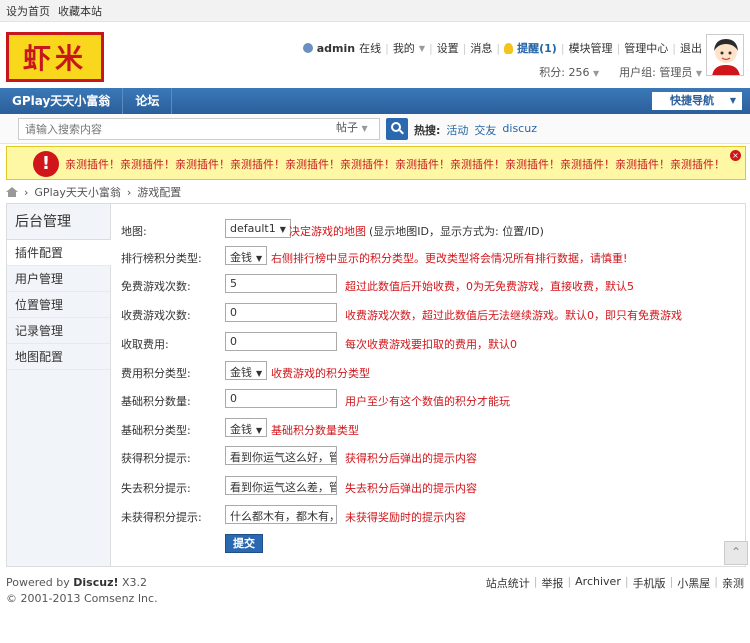 This screenshot has width=750, height=643. I want to click on hot-search: 热搜: 活动 交友 discuz, so click(475, 130).